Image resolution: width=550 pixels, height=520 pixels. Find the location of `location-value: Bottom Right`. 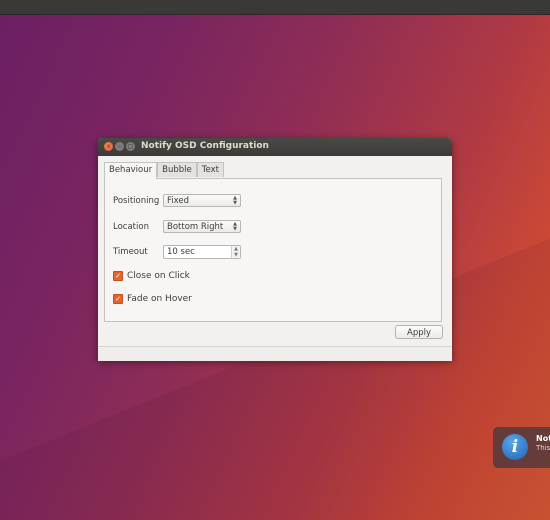

location-value: Bottom Right is located at coordinates (195, 227).